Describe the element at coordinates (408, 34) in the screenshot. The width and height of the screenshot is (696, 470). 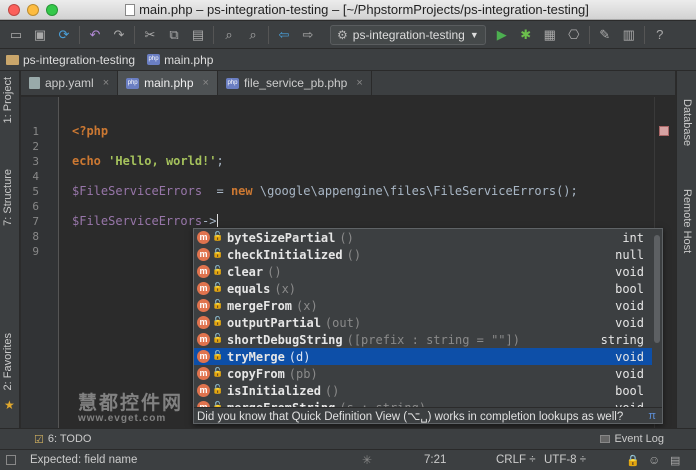
I see `run-configuration-select: ⚙ ps-integration-testing ▼` at that location.